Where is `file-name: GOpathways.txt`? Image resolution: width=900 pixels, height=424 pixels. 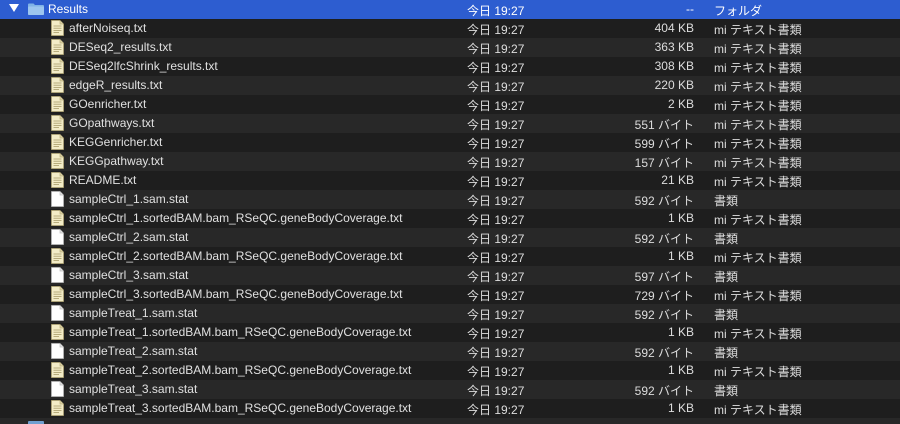 file-name: GOpathways.txt is located at coordinates (112, 123).